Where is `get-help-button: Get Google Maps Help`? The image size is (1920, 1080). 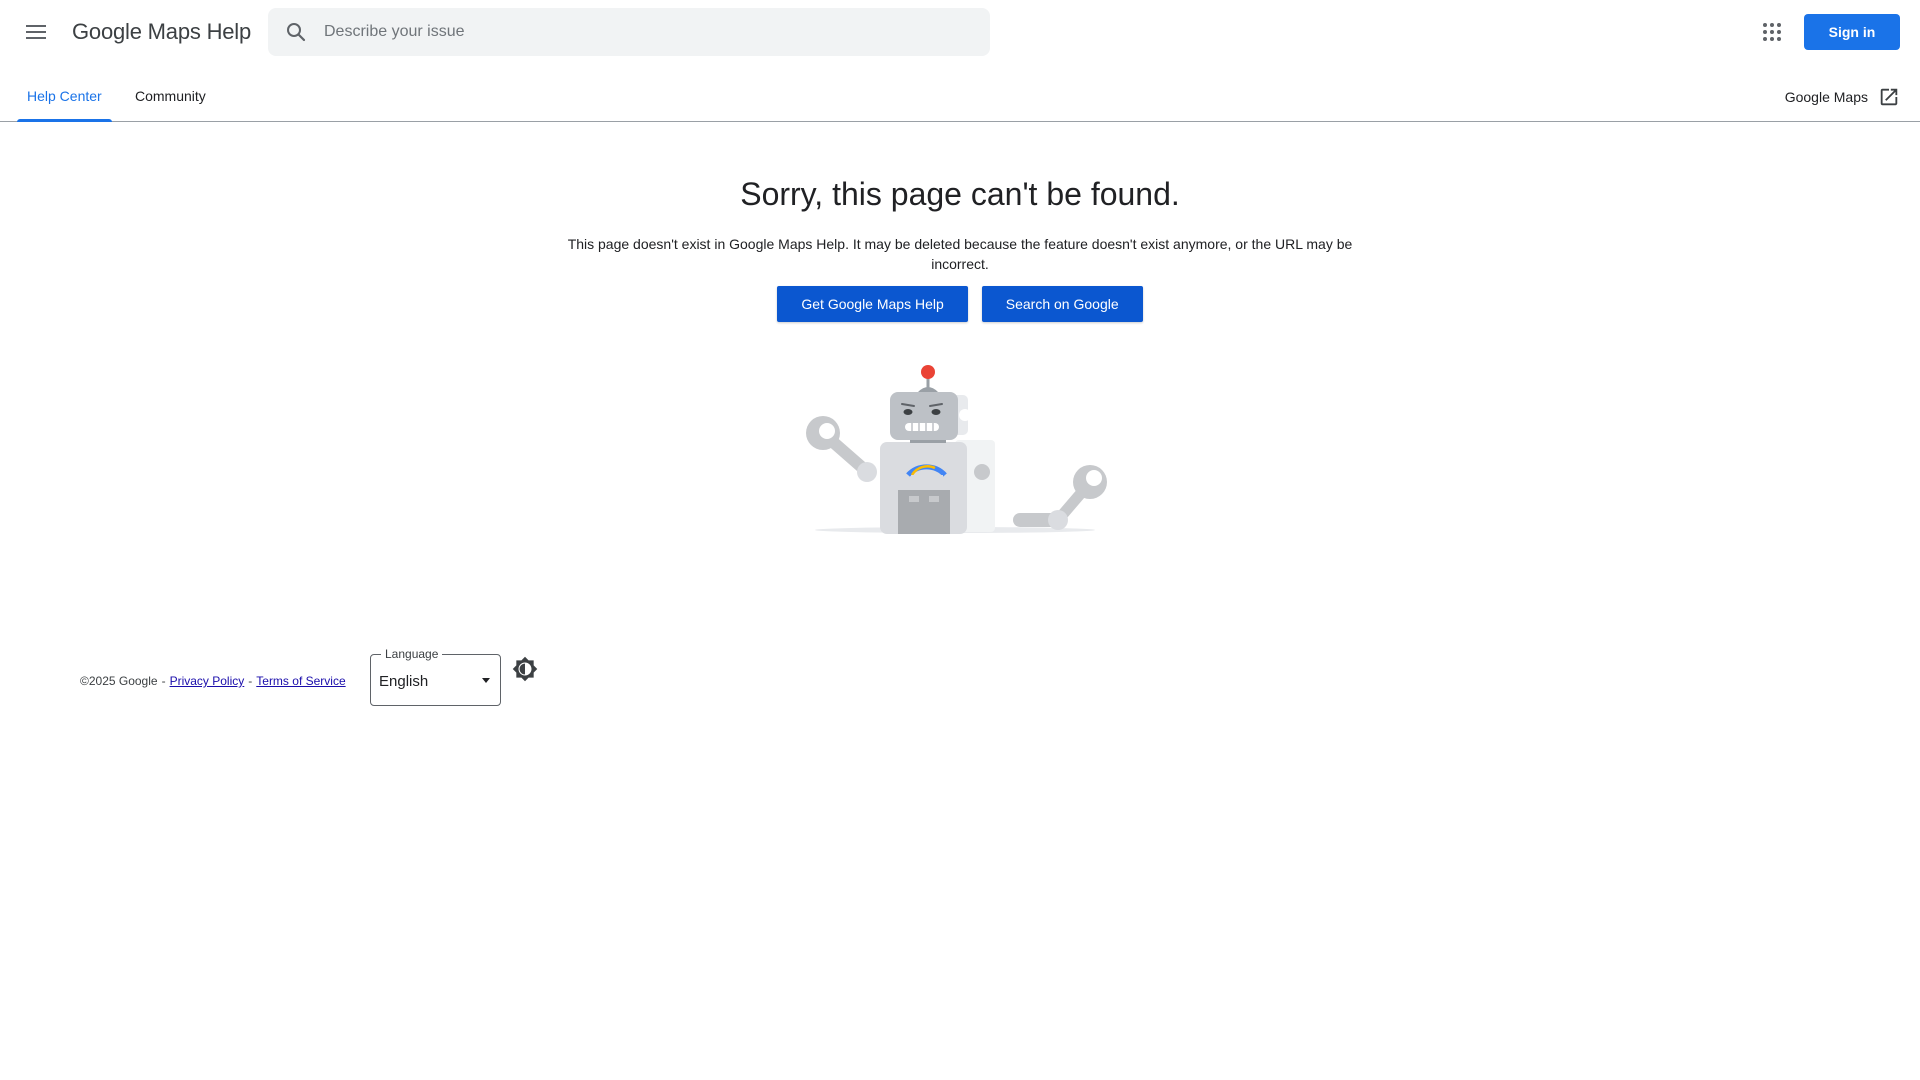
get-help-button: Get Google Maps Help is located at coordinates (872, 304).